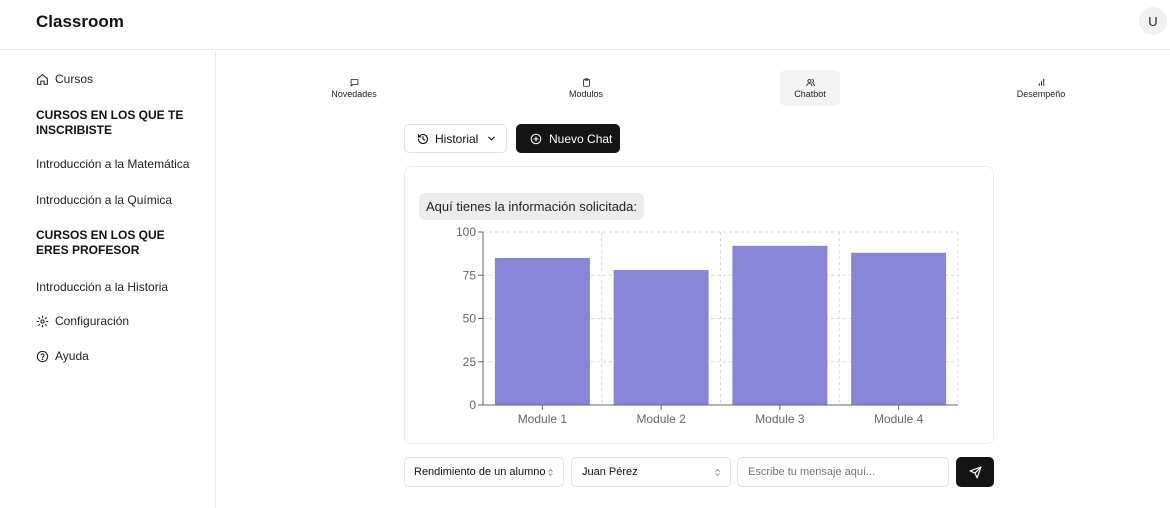  I want to click on enrolled-courses-heading: CURSOS EN LOS QUE TE INSCRIBISTE, so click(110, 122).